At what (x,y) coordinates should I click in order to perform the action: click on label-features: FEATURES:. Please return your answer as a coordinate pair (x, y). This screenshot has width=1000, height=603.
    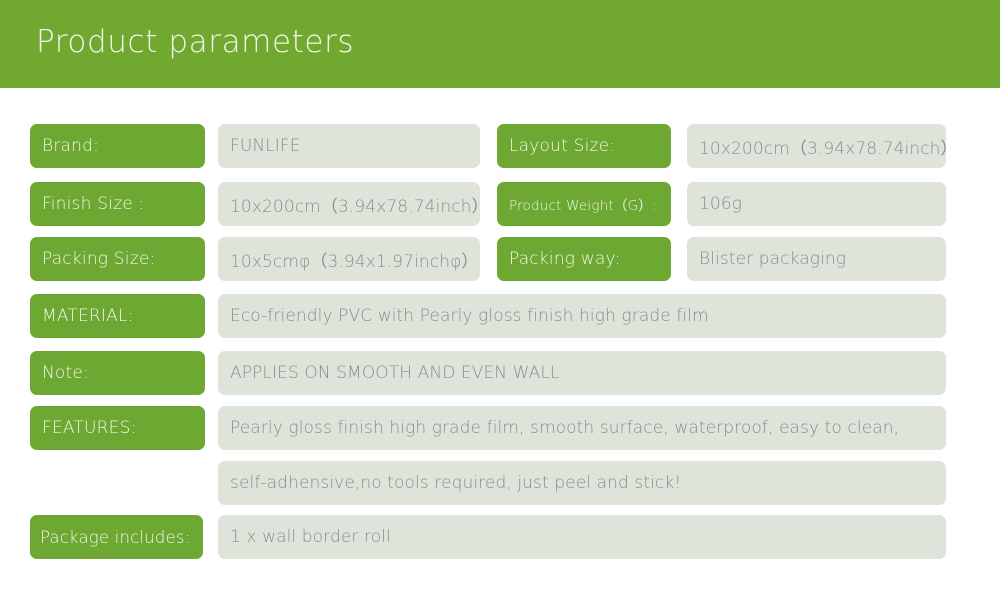
    Looking at the image, I should click on (117, 428).